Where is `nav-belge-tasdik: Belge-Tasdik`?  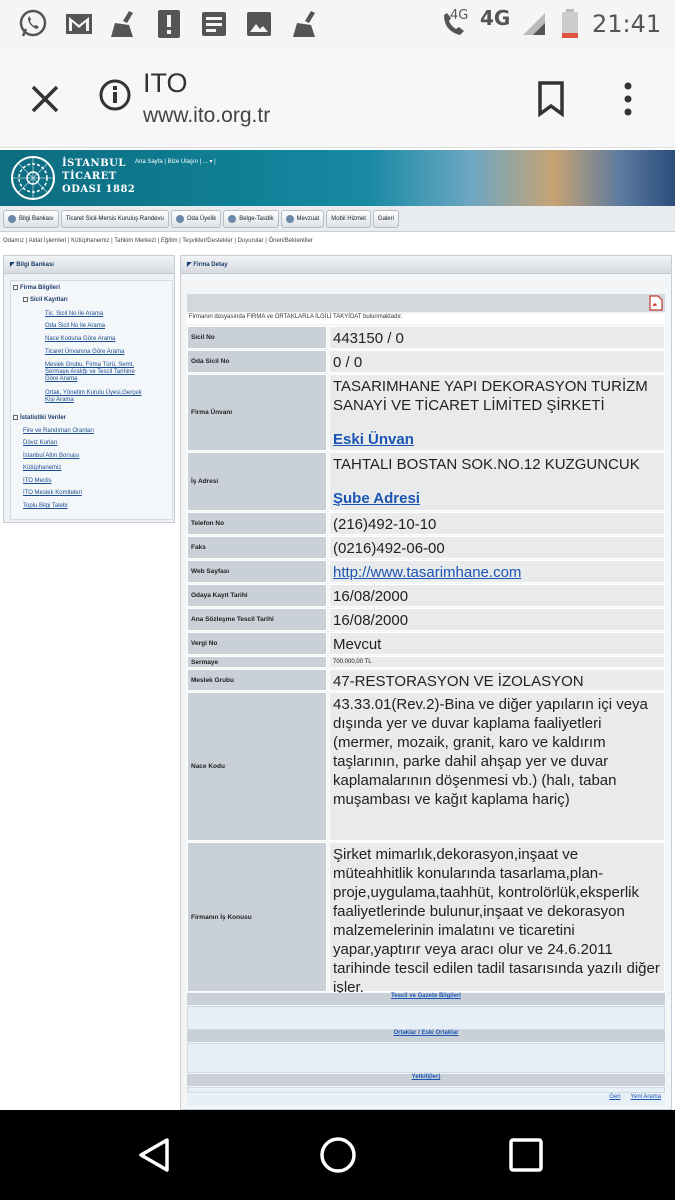 nav-belge-tasdik: Belge-Tasdik is located at coordinates (251, 218).